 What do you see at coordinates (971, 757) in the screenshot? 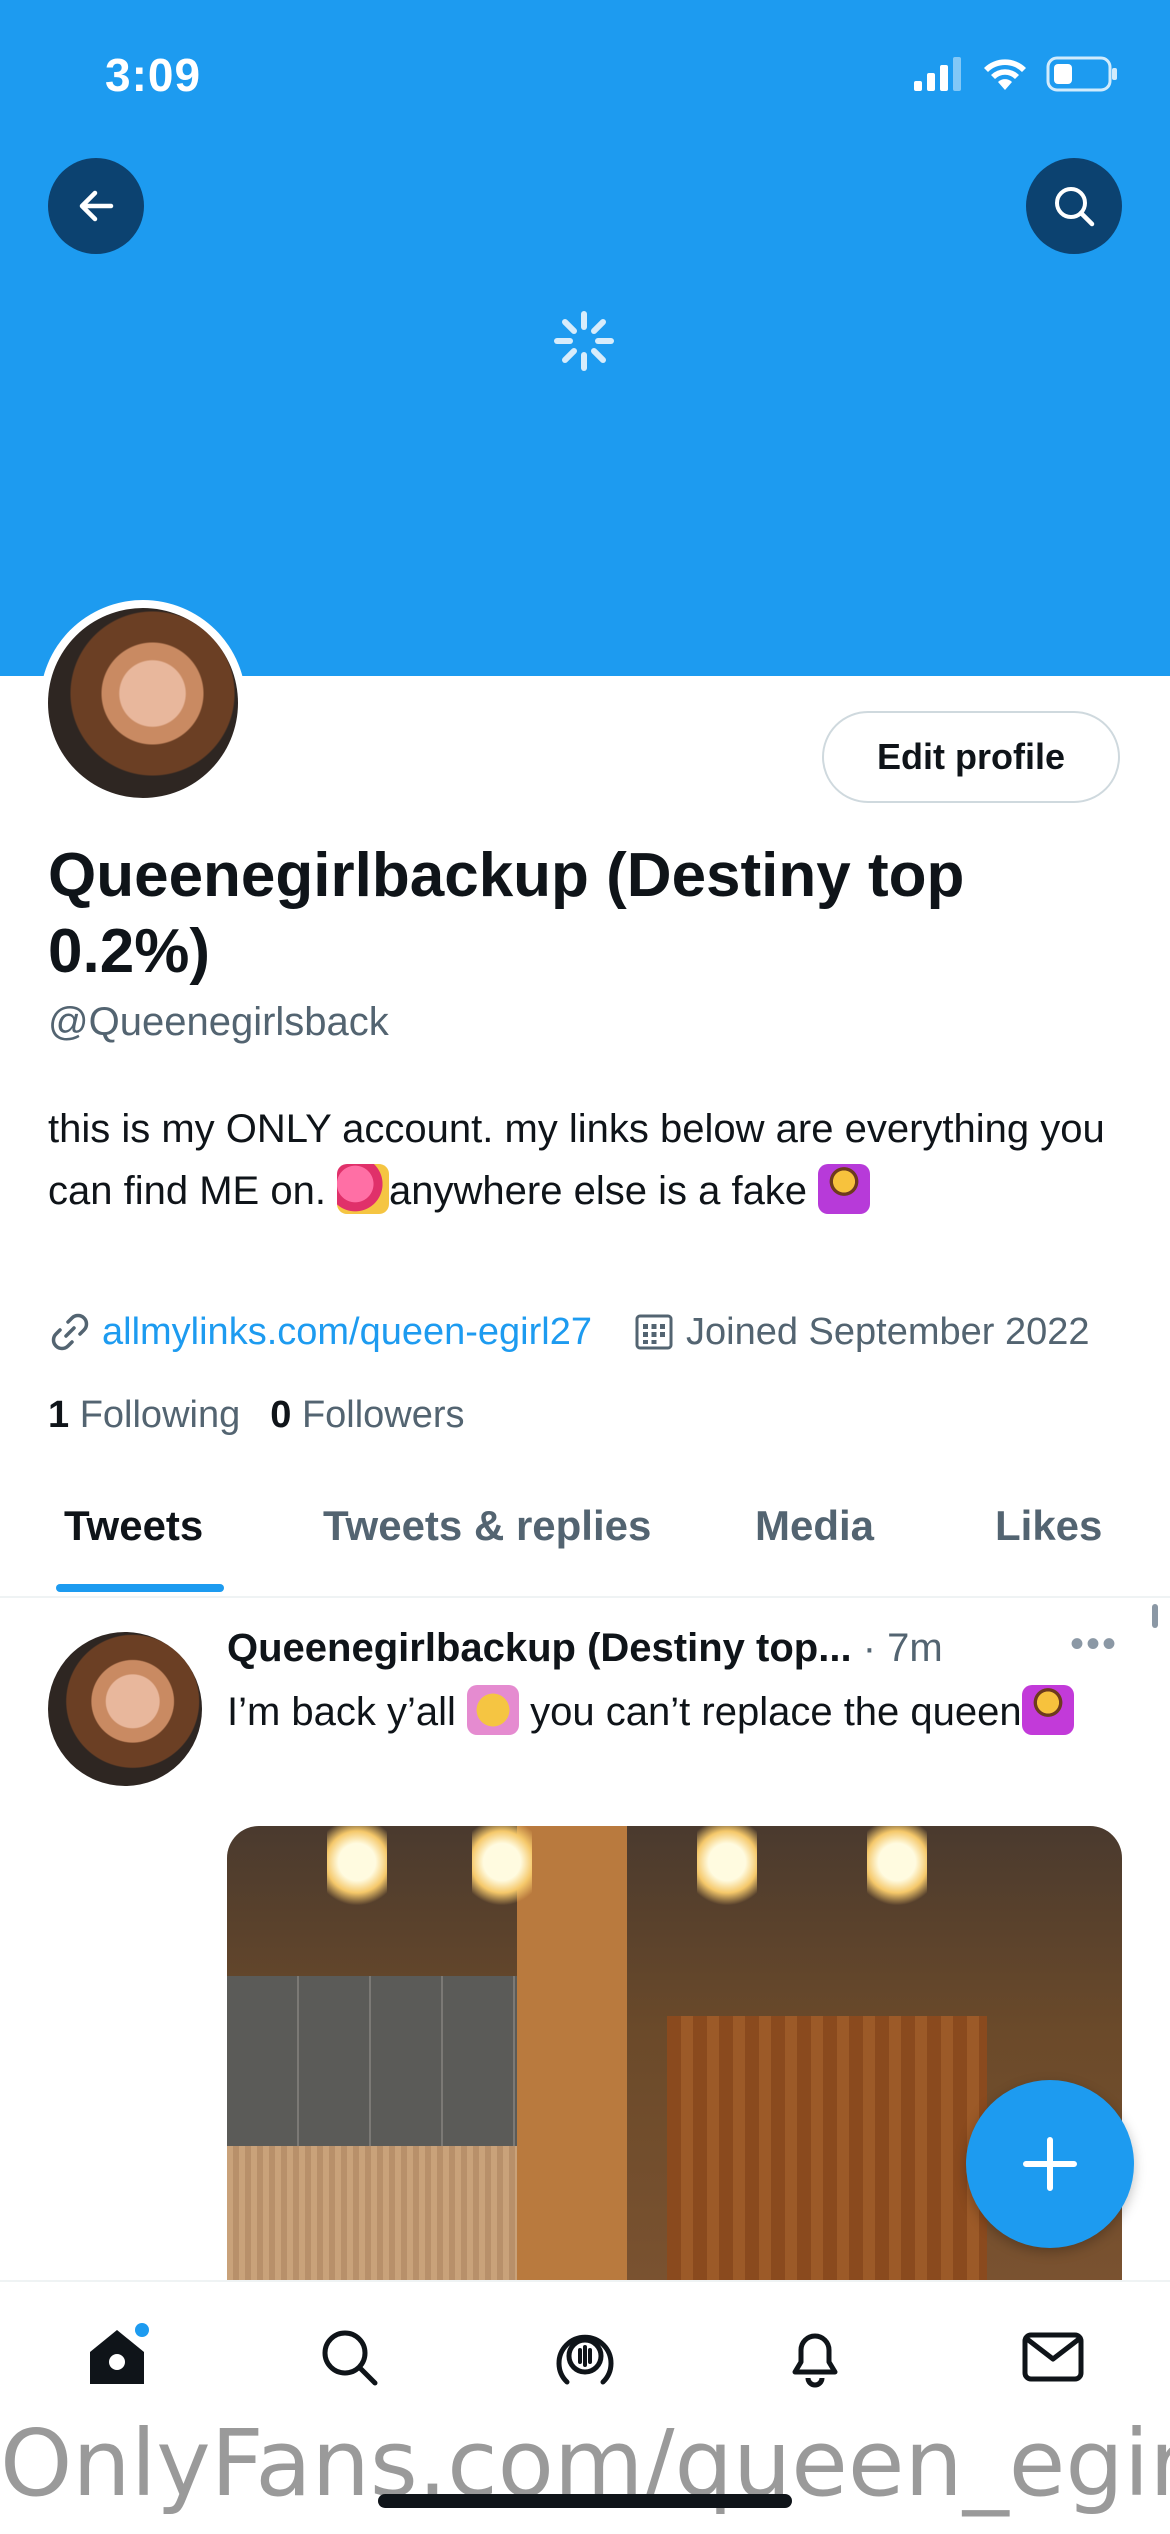
I see `edit-profile-button: Edit profile` at bounding box center [971, 757].